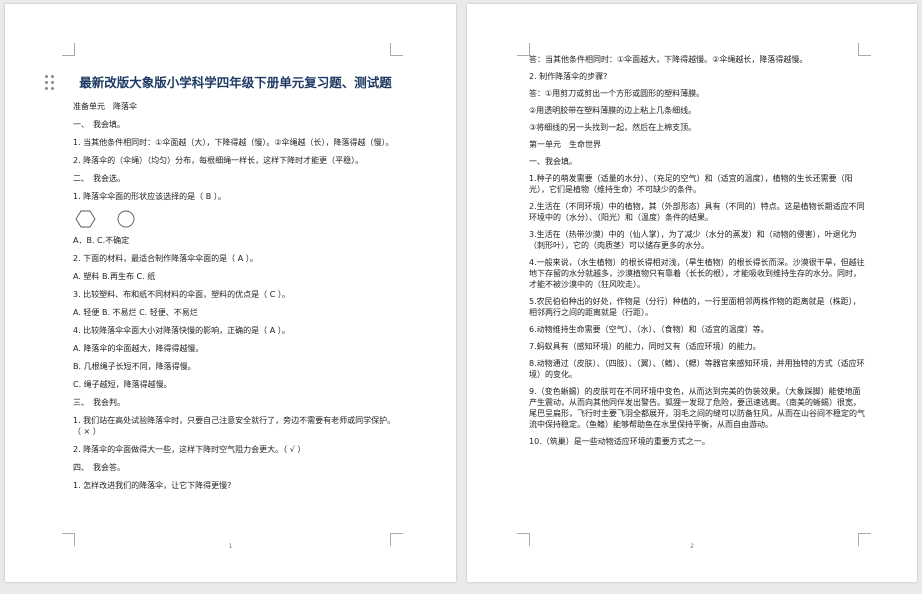 Image resolution: width=922 pixels, height=594 pixels. I want to click on question-paragraph: 2. 下面的材料，最适合制作降落伞伞面的是（ A ）。, so click(165, 258).